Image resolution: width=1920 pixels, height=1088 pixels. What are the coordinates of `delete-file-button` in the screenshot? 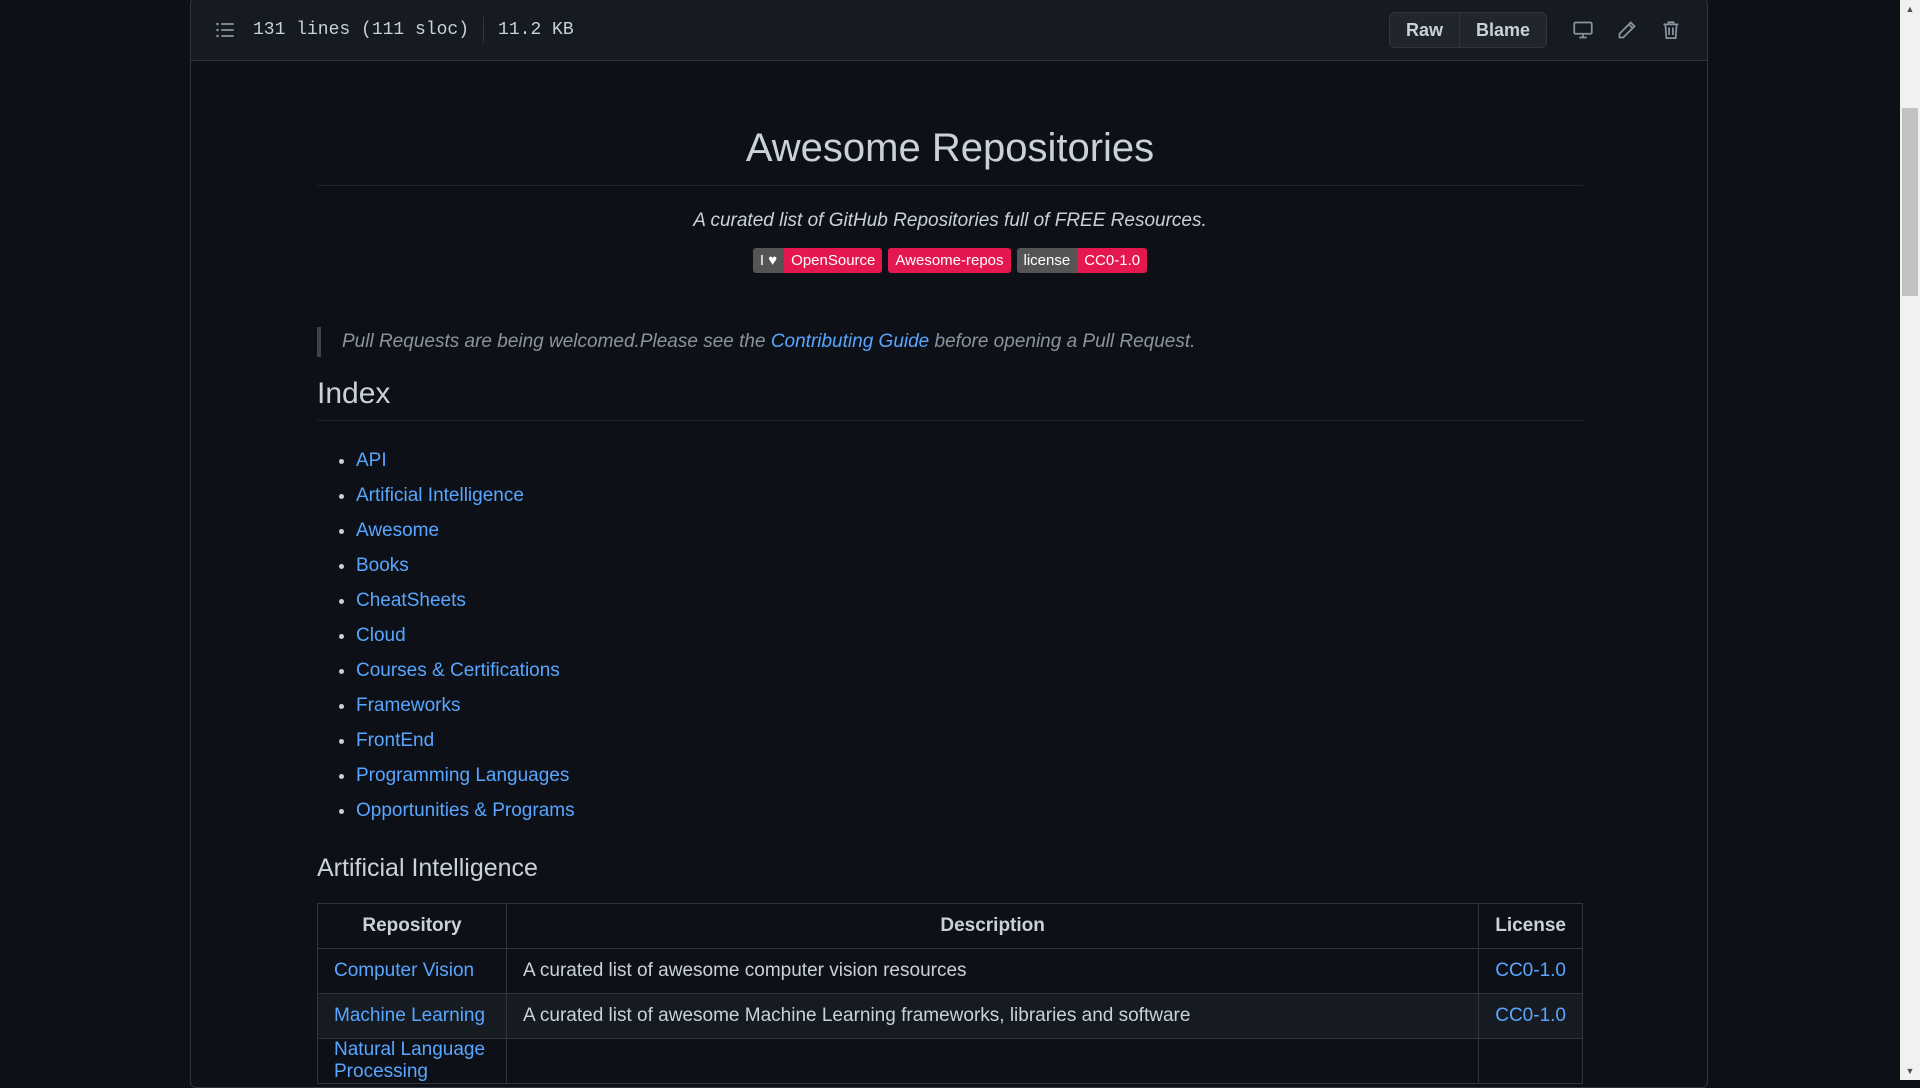 It's located at (1671, 30).